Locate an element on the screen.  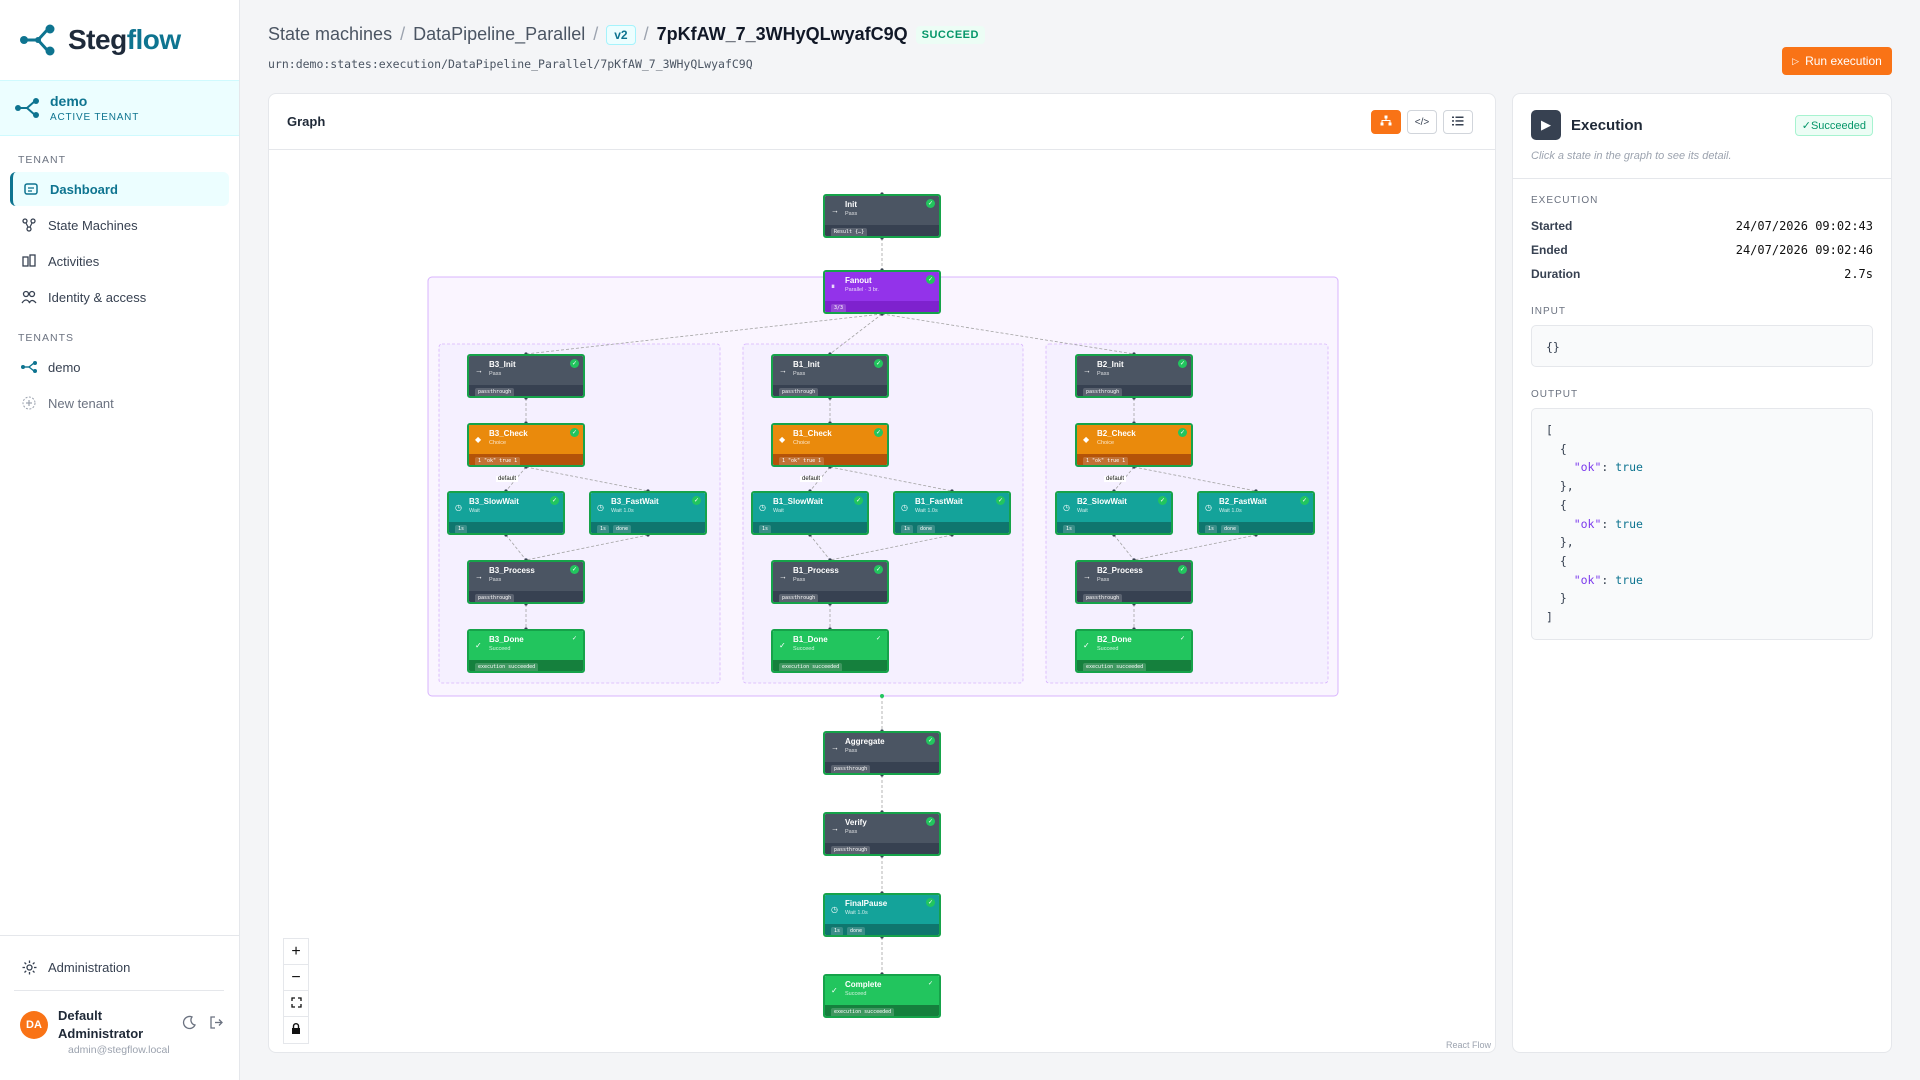
minus-icon: − is located at coordinates (296, 977).